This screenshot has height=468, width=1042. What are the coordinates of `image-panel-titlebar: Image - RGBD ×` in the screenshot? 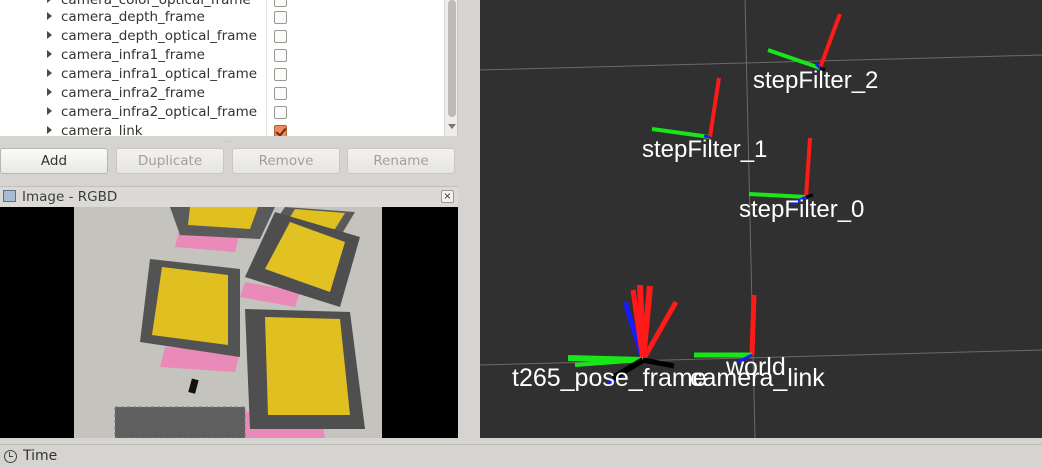 It's located at (229, 196).